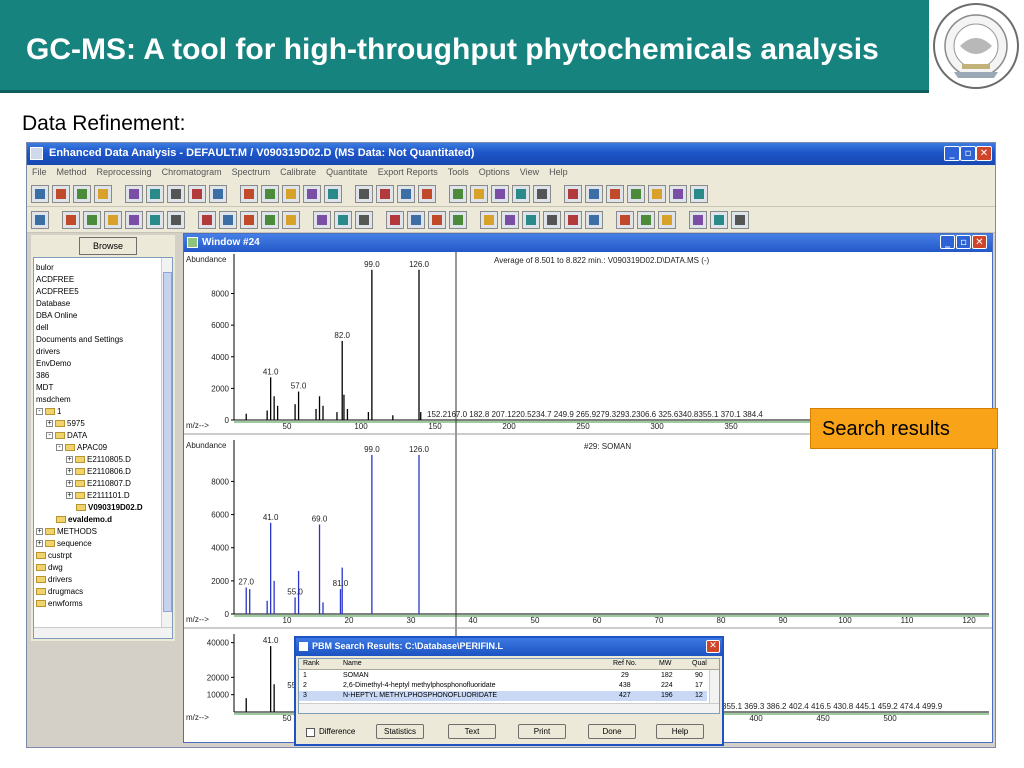  I want to click on menu-export-reports: Export Reports, so click(408, 171).